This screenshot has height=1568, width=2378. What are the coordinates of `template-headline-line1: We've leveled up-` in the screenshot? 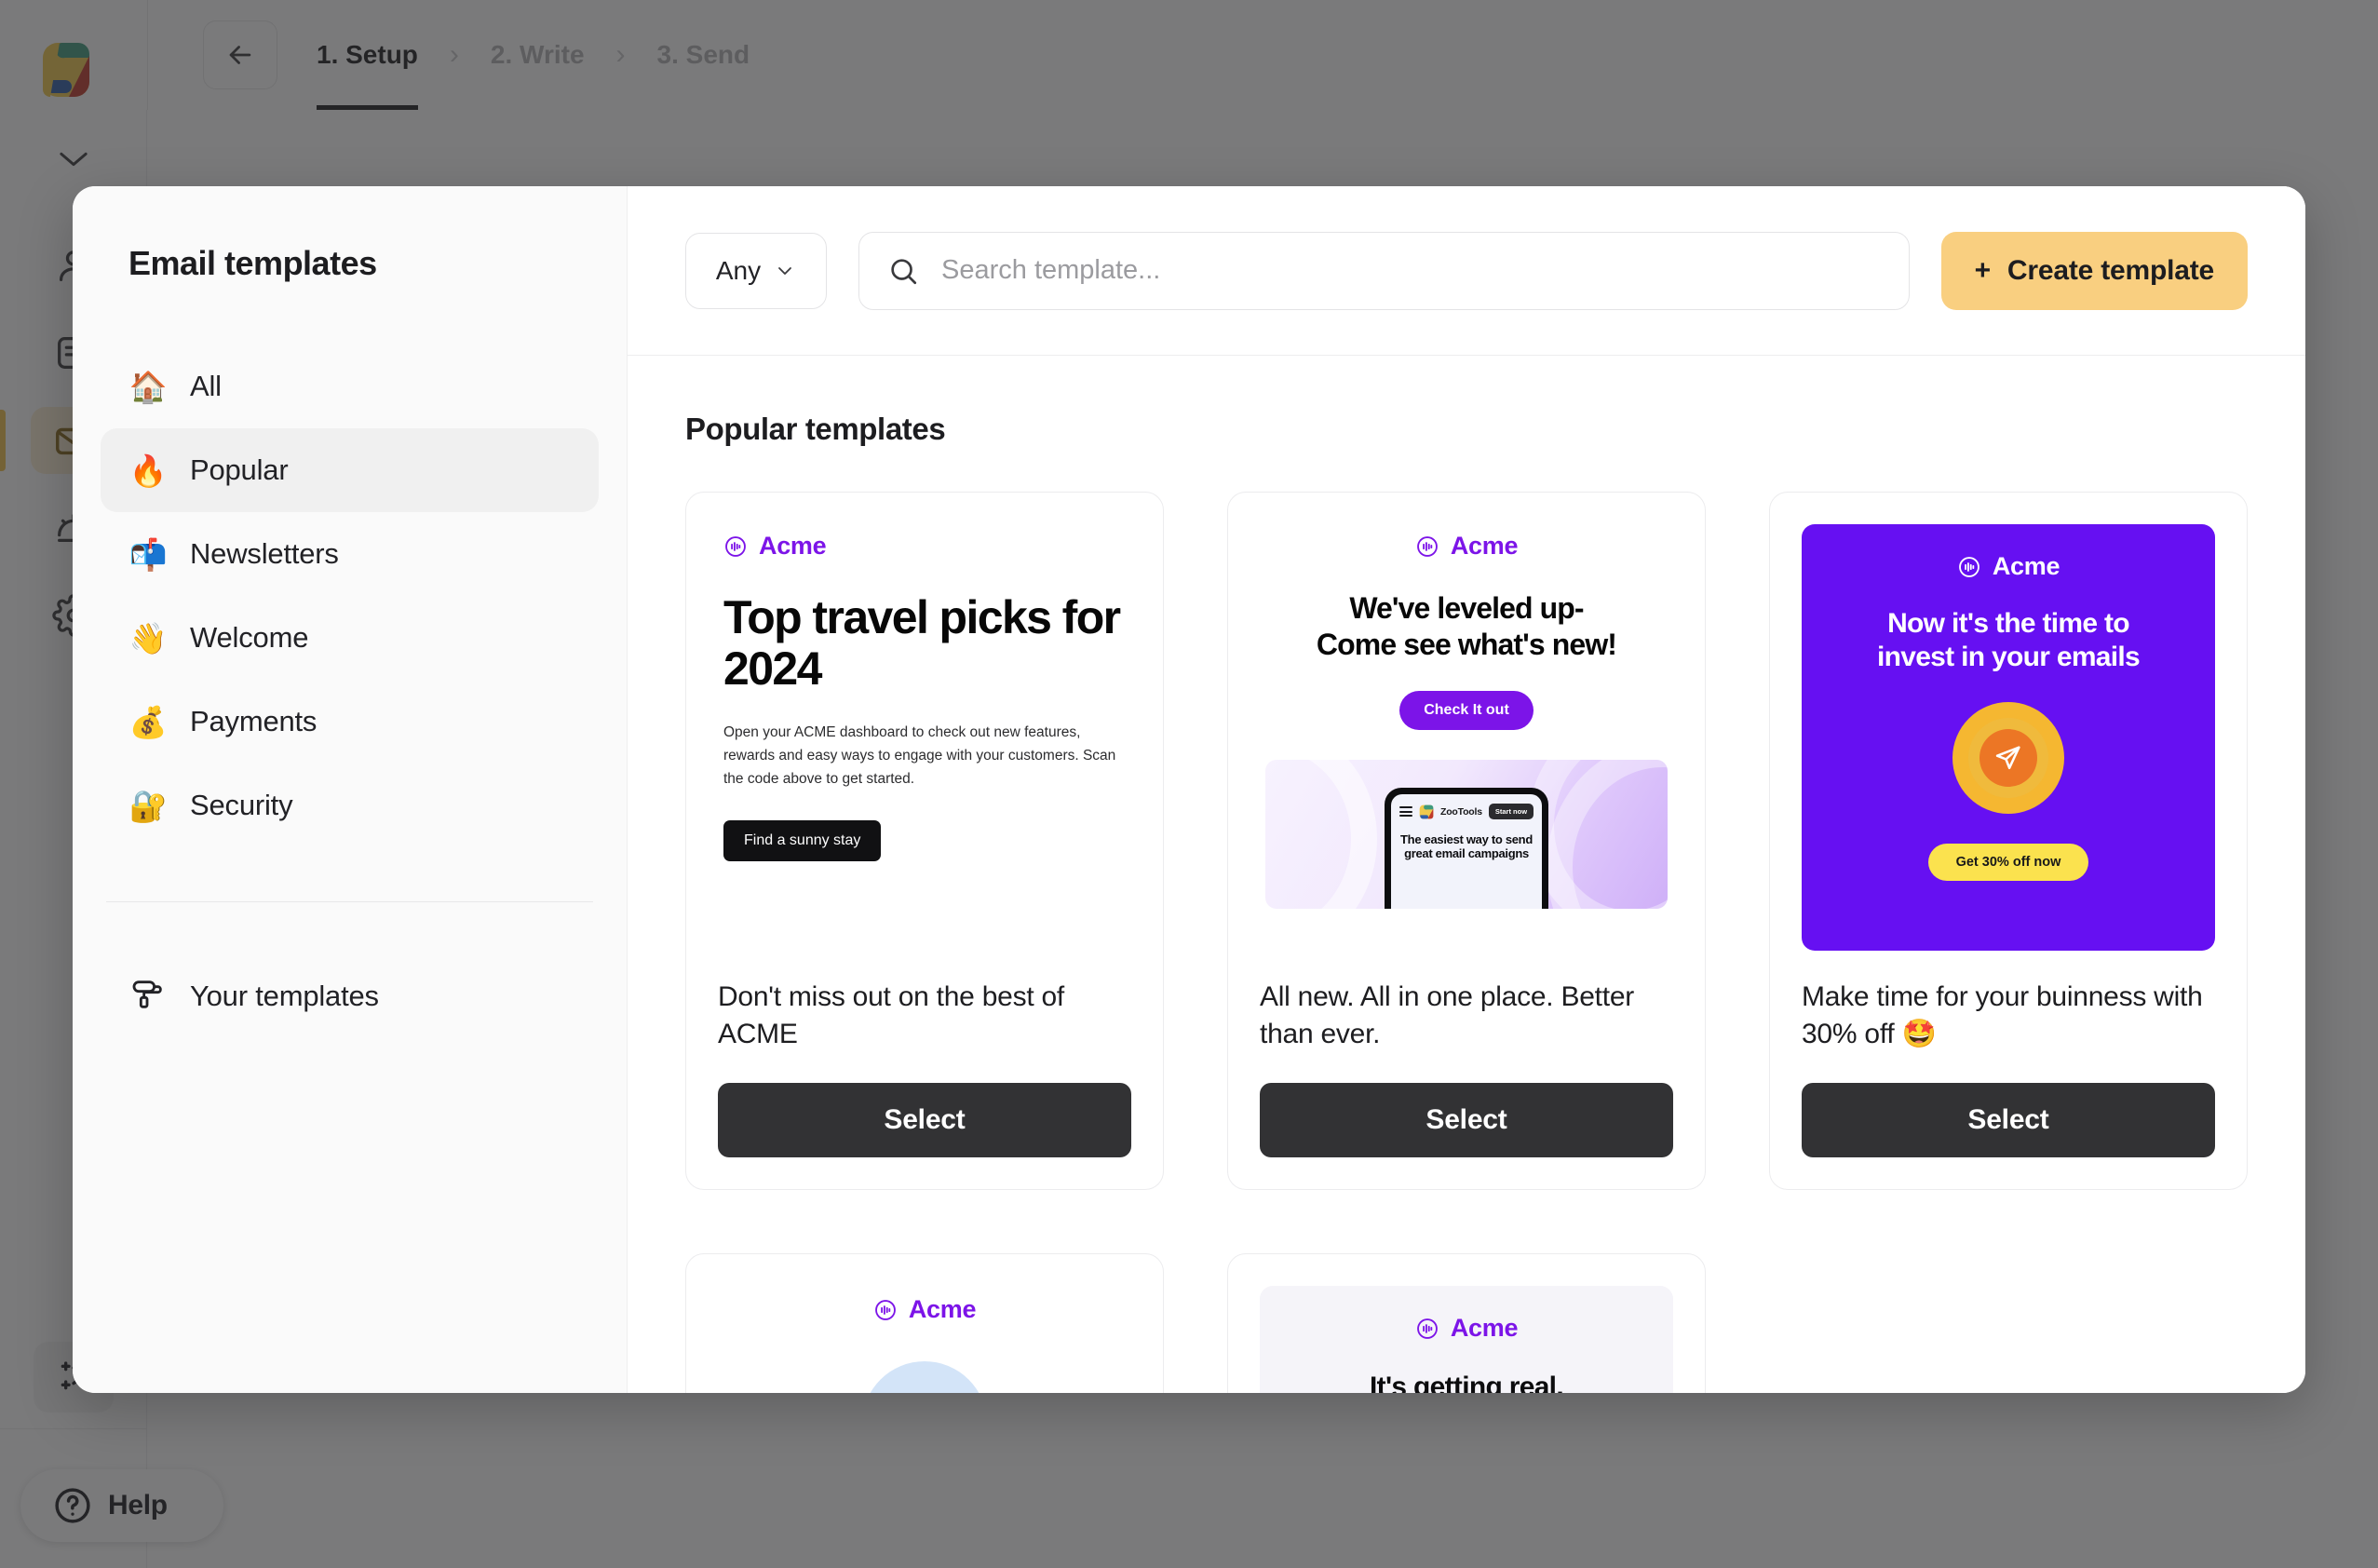 It's located at (1466, 608).